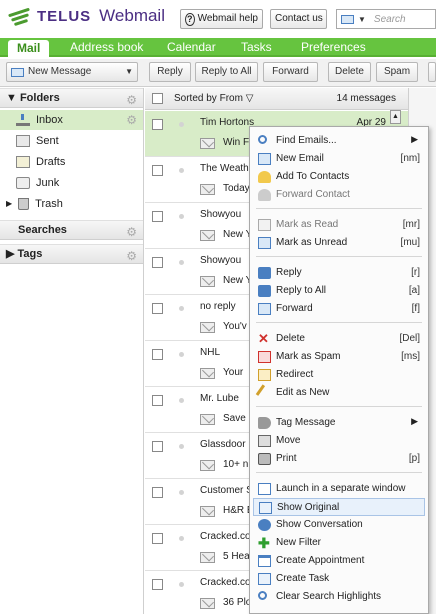 The image size is (436, 614). What do you see at coordinates (11, 98) in the screenshot?
I see `collapse-arrow-icon: ▼` at bounding box center [11, 98].